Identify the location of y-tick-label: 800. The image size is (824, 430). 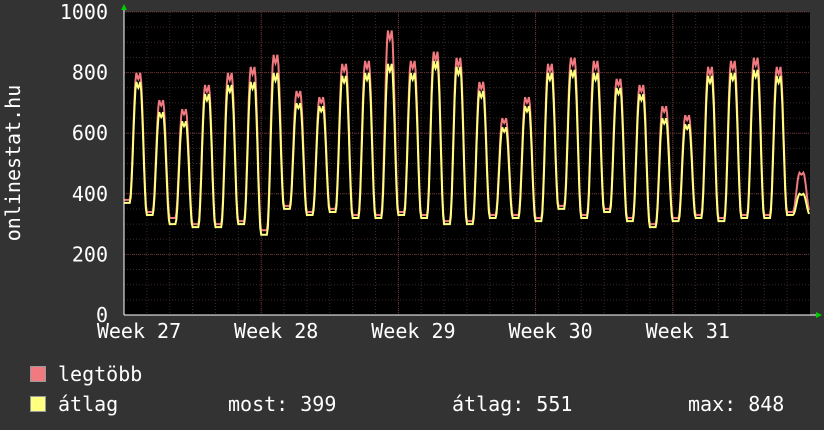
(90, 73).